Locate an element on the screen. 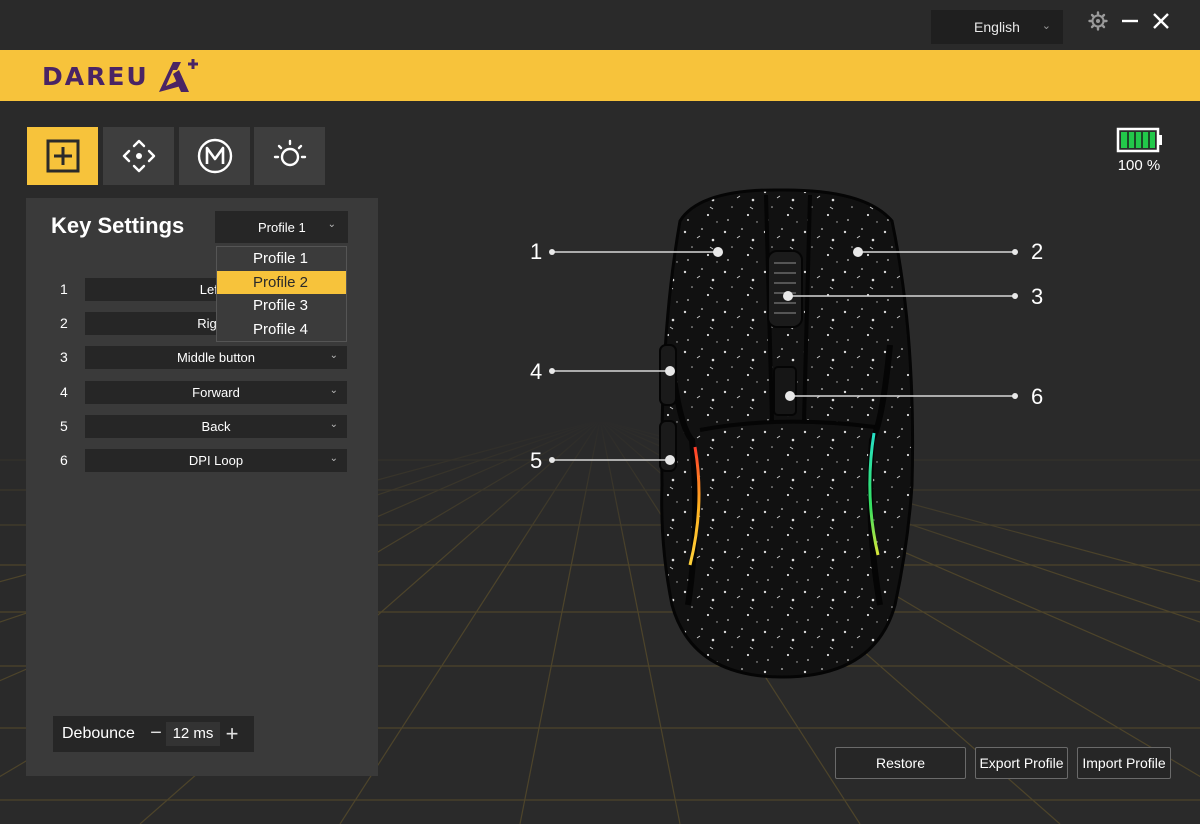 Image resolution: width=1200 pixels, height=824 pixels. language-value: English is located at coordinates (997, 27).